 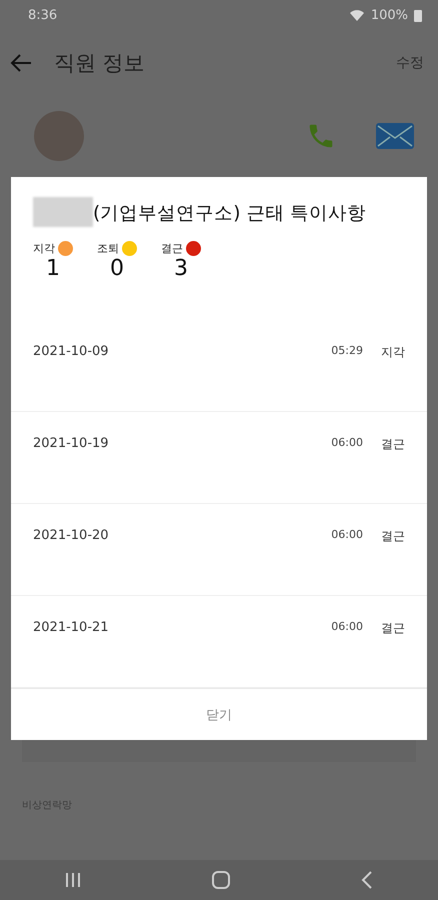 What do you see at coordinates (181, 268) in the screenshot?
I see `legend-count: 3` at bounding box center [181, 268].